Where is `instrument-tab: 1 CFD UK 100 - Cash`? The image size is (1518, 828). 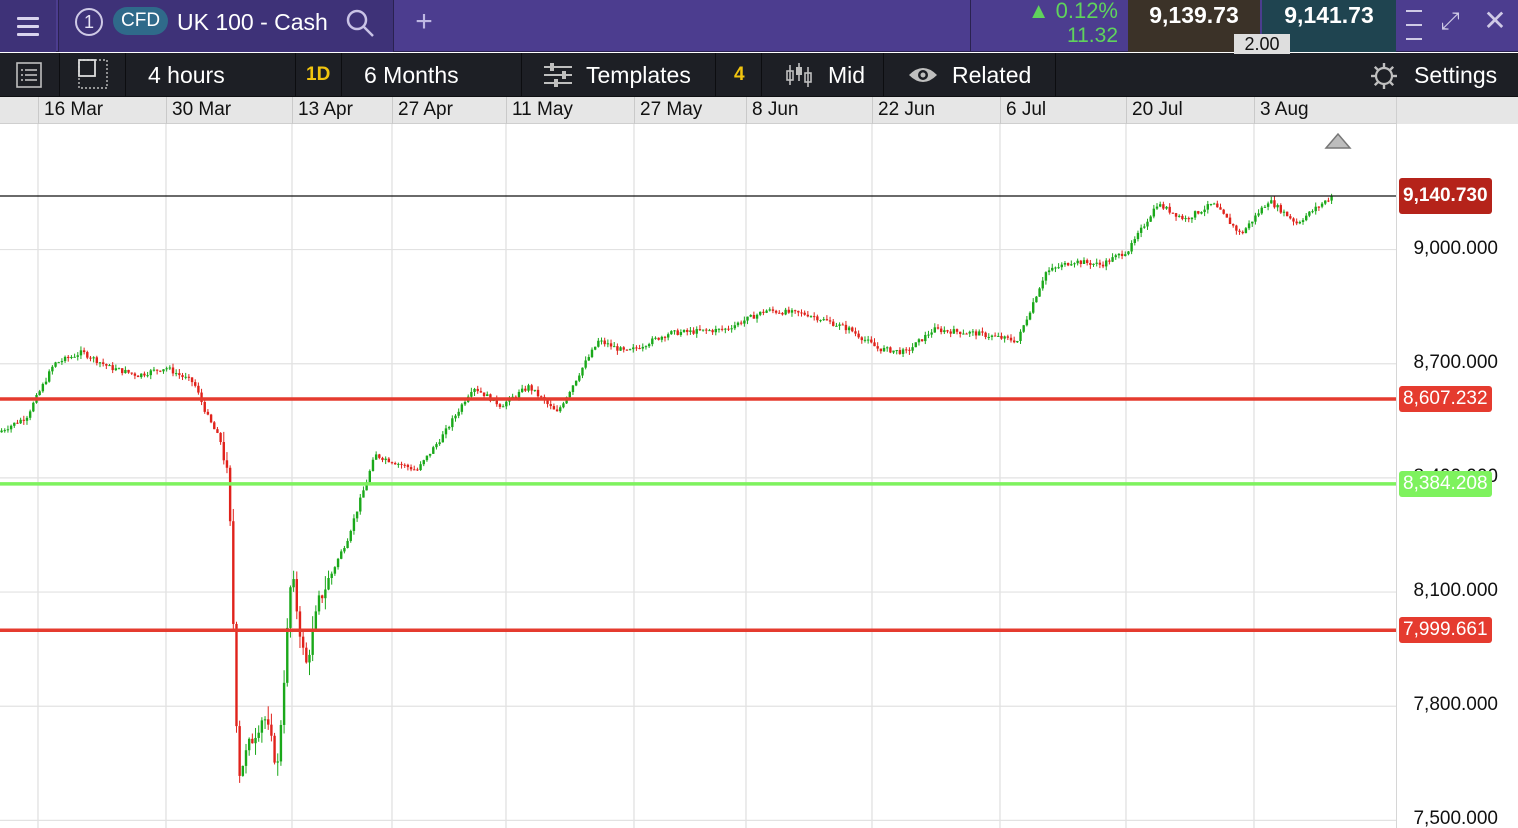
instrument-tab: 1 CFD UK 100 - Cash is located at coordinates (226, 26).